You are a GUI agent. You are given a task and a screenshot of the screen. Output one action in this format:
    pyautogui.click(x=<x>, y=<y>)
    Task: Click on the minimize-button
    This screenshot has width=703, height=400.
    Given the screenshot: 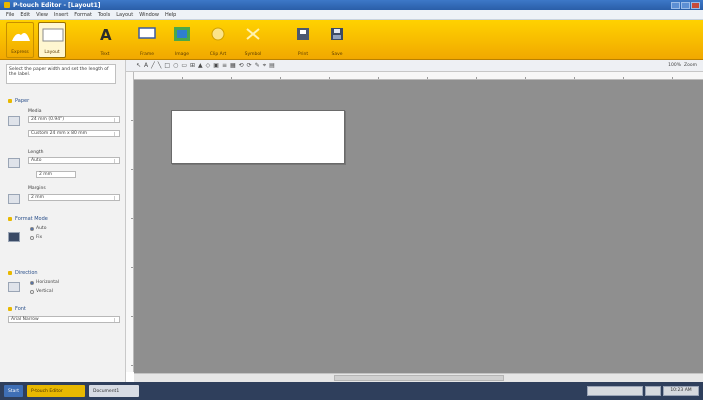 What is the action you would take?
    pyautogui.click(x=675, y=5)
    